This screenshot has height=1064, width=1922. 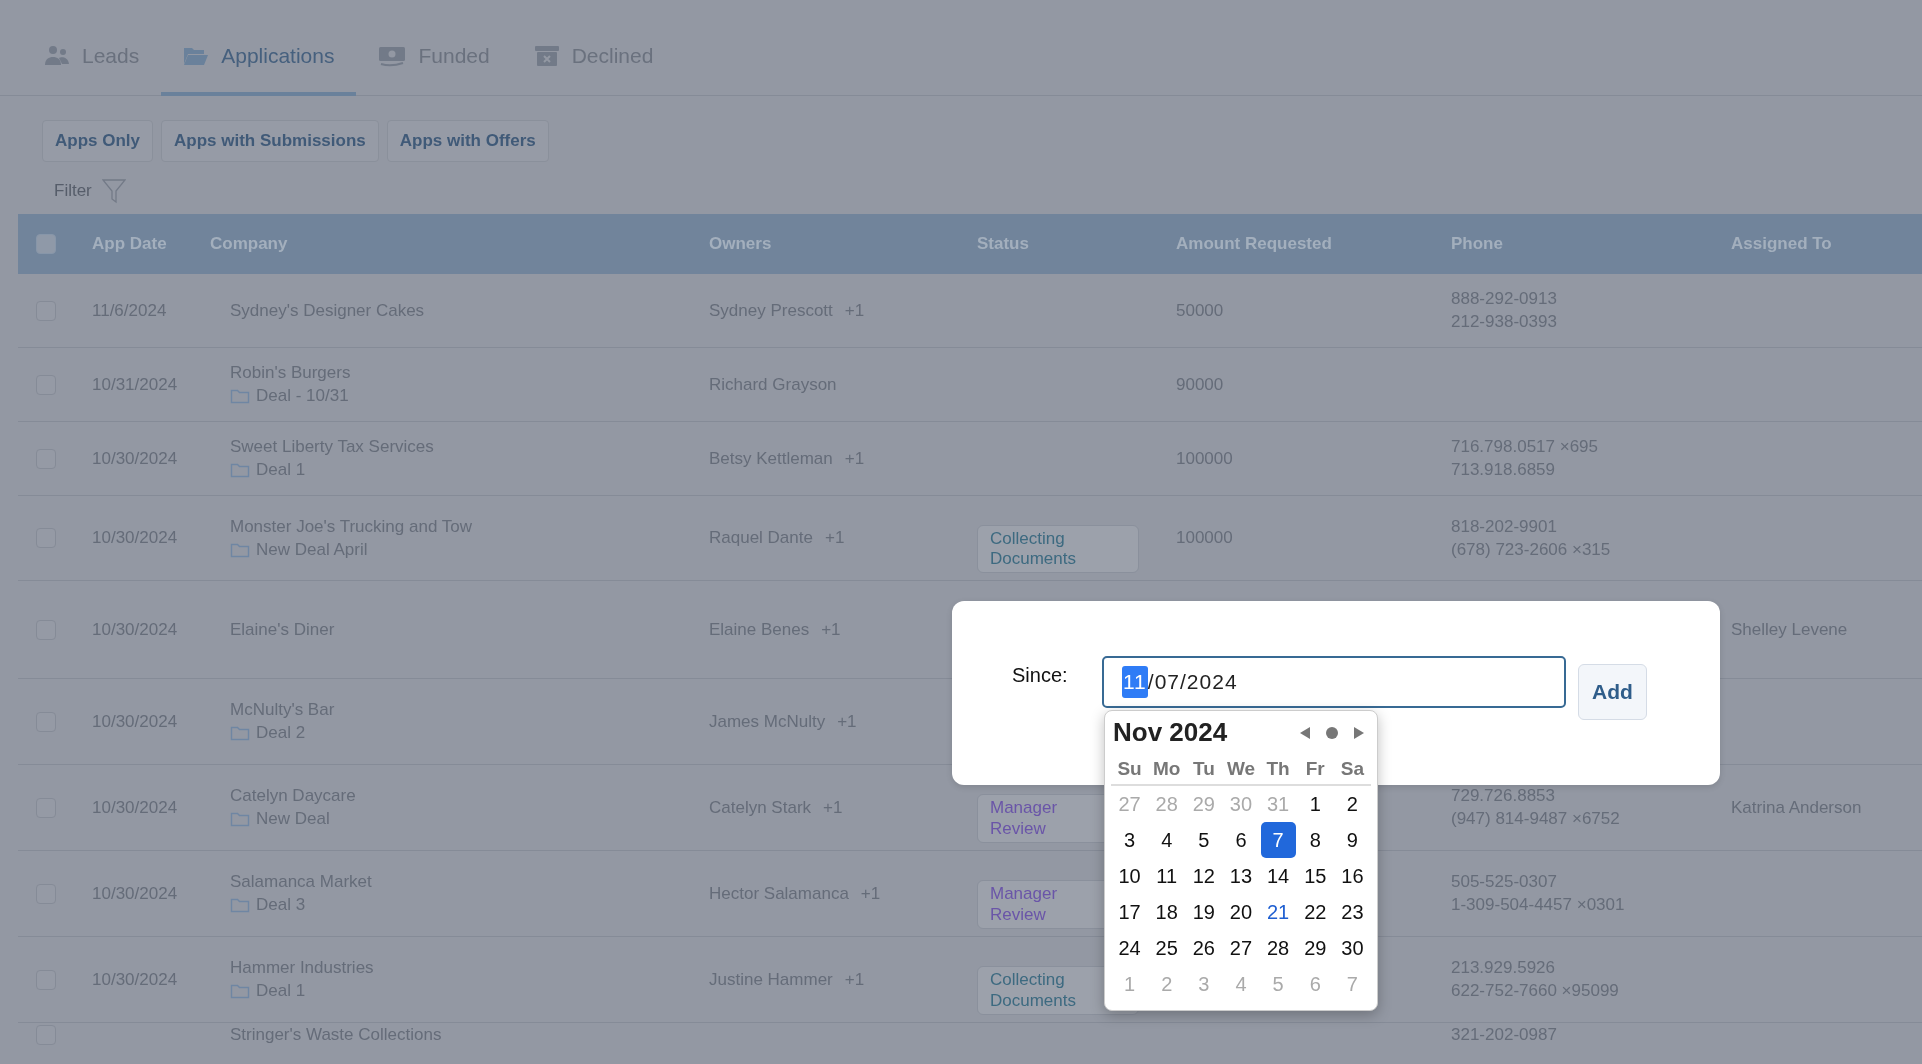 I want to click on calendar-day: 4, so click(x=1167, y=840).